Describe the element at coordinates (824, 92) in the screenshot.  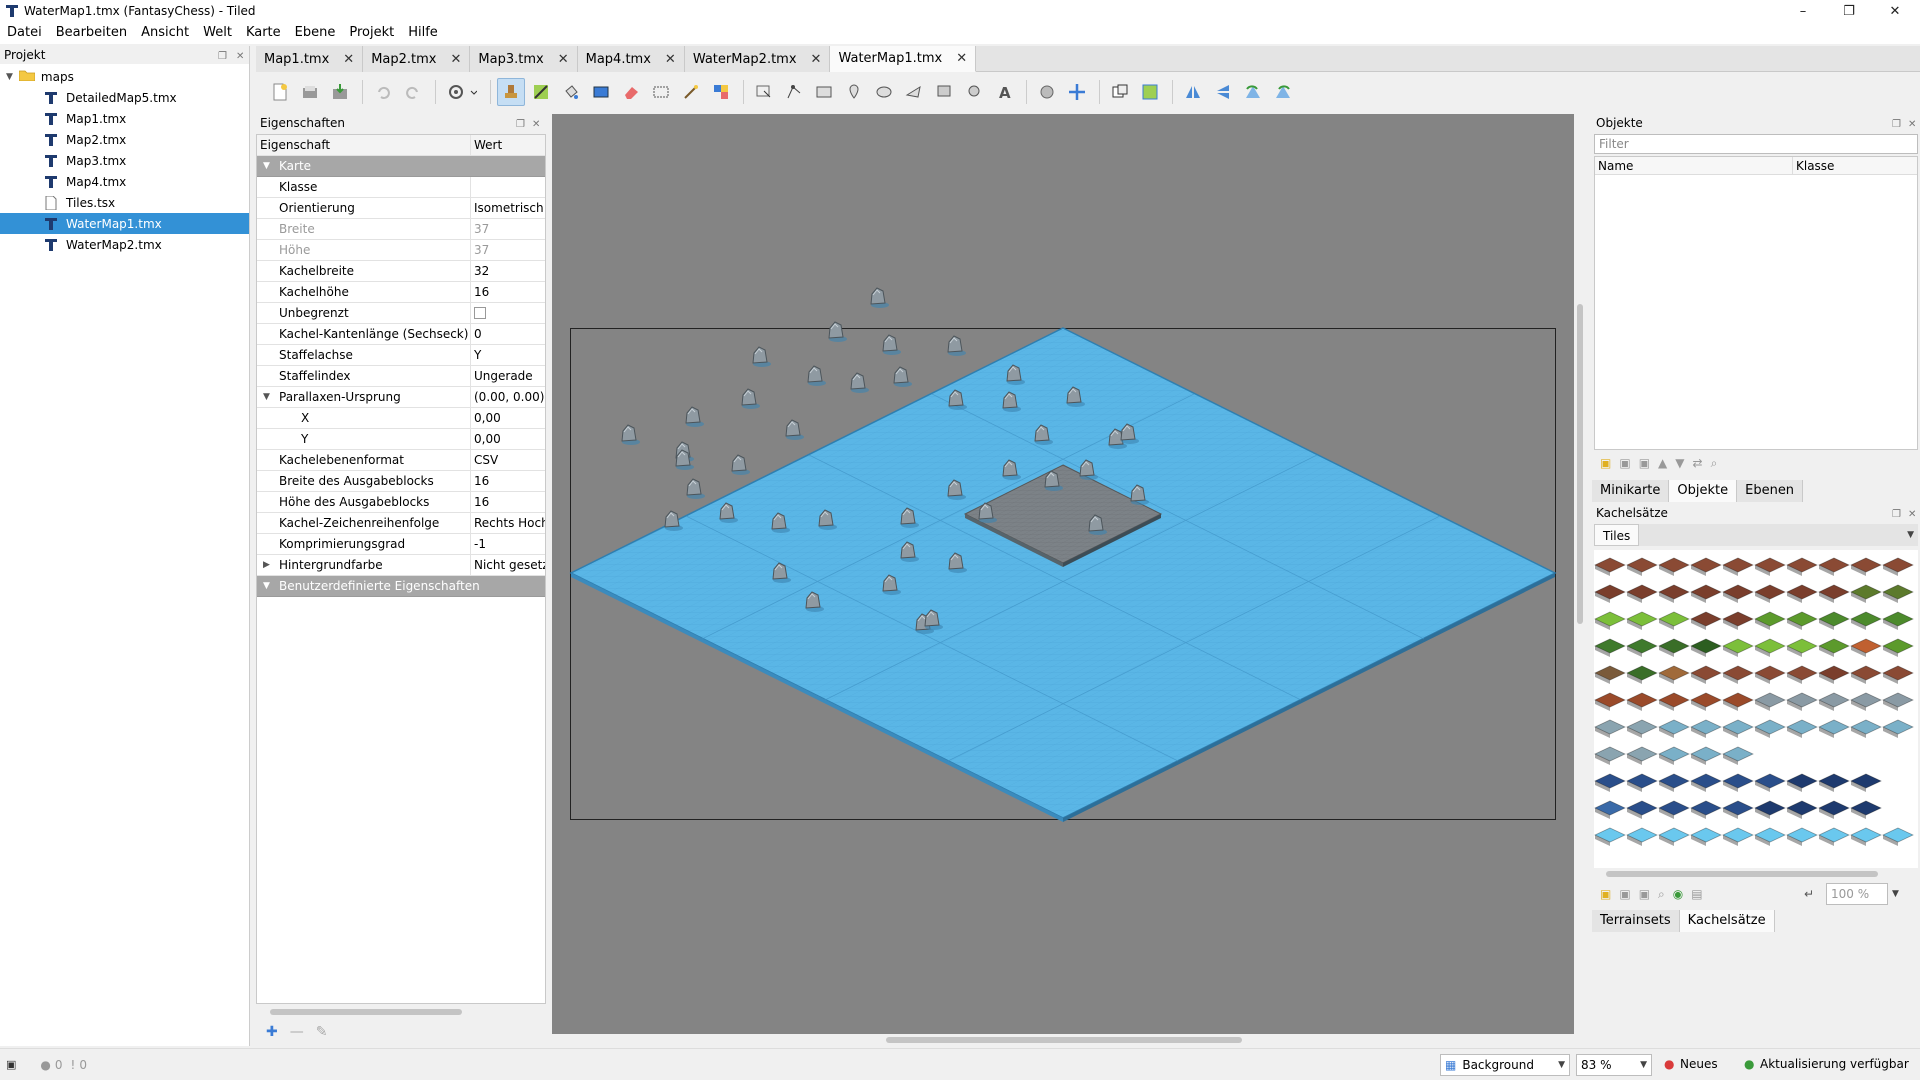
I see `insert-rectangle-icon` at that location.